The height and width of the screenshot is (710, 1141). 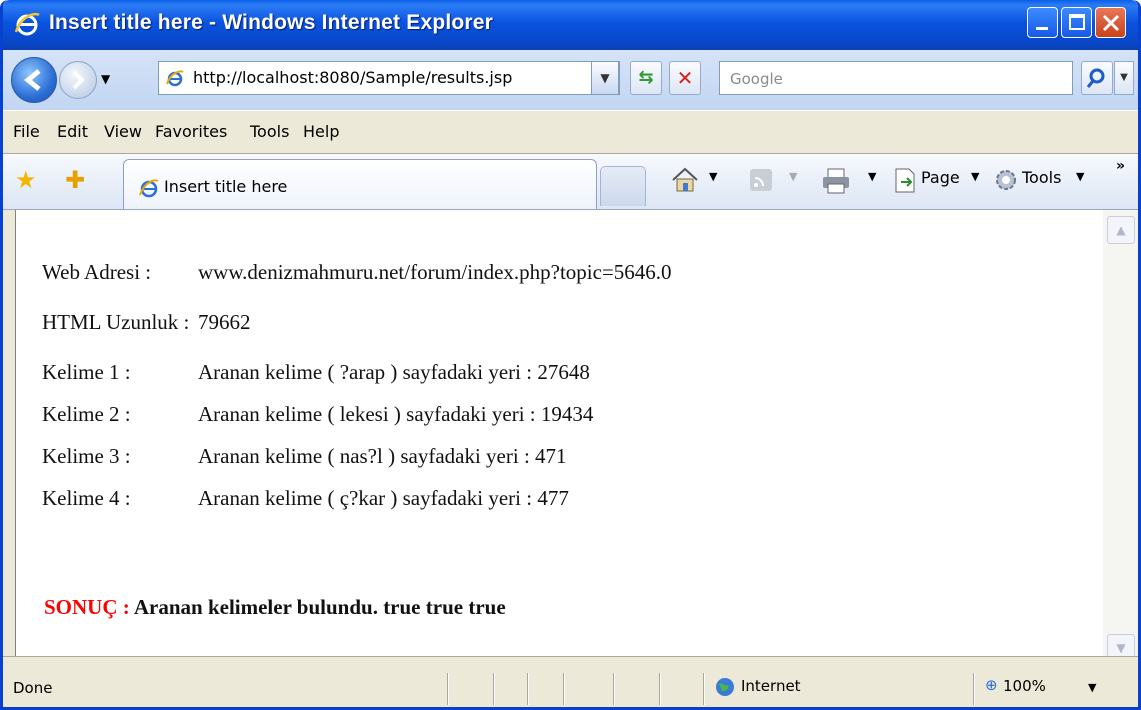 I want to click on minimize-button, so click(x=1042, y=22).